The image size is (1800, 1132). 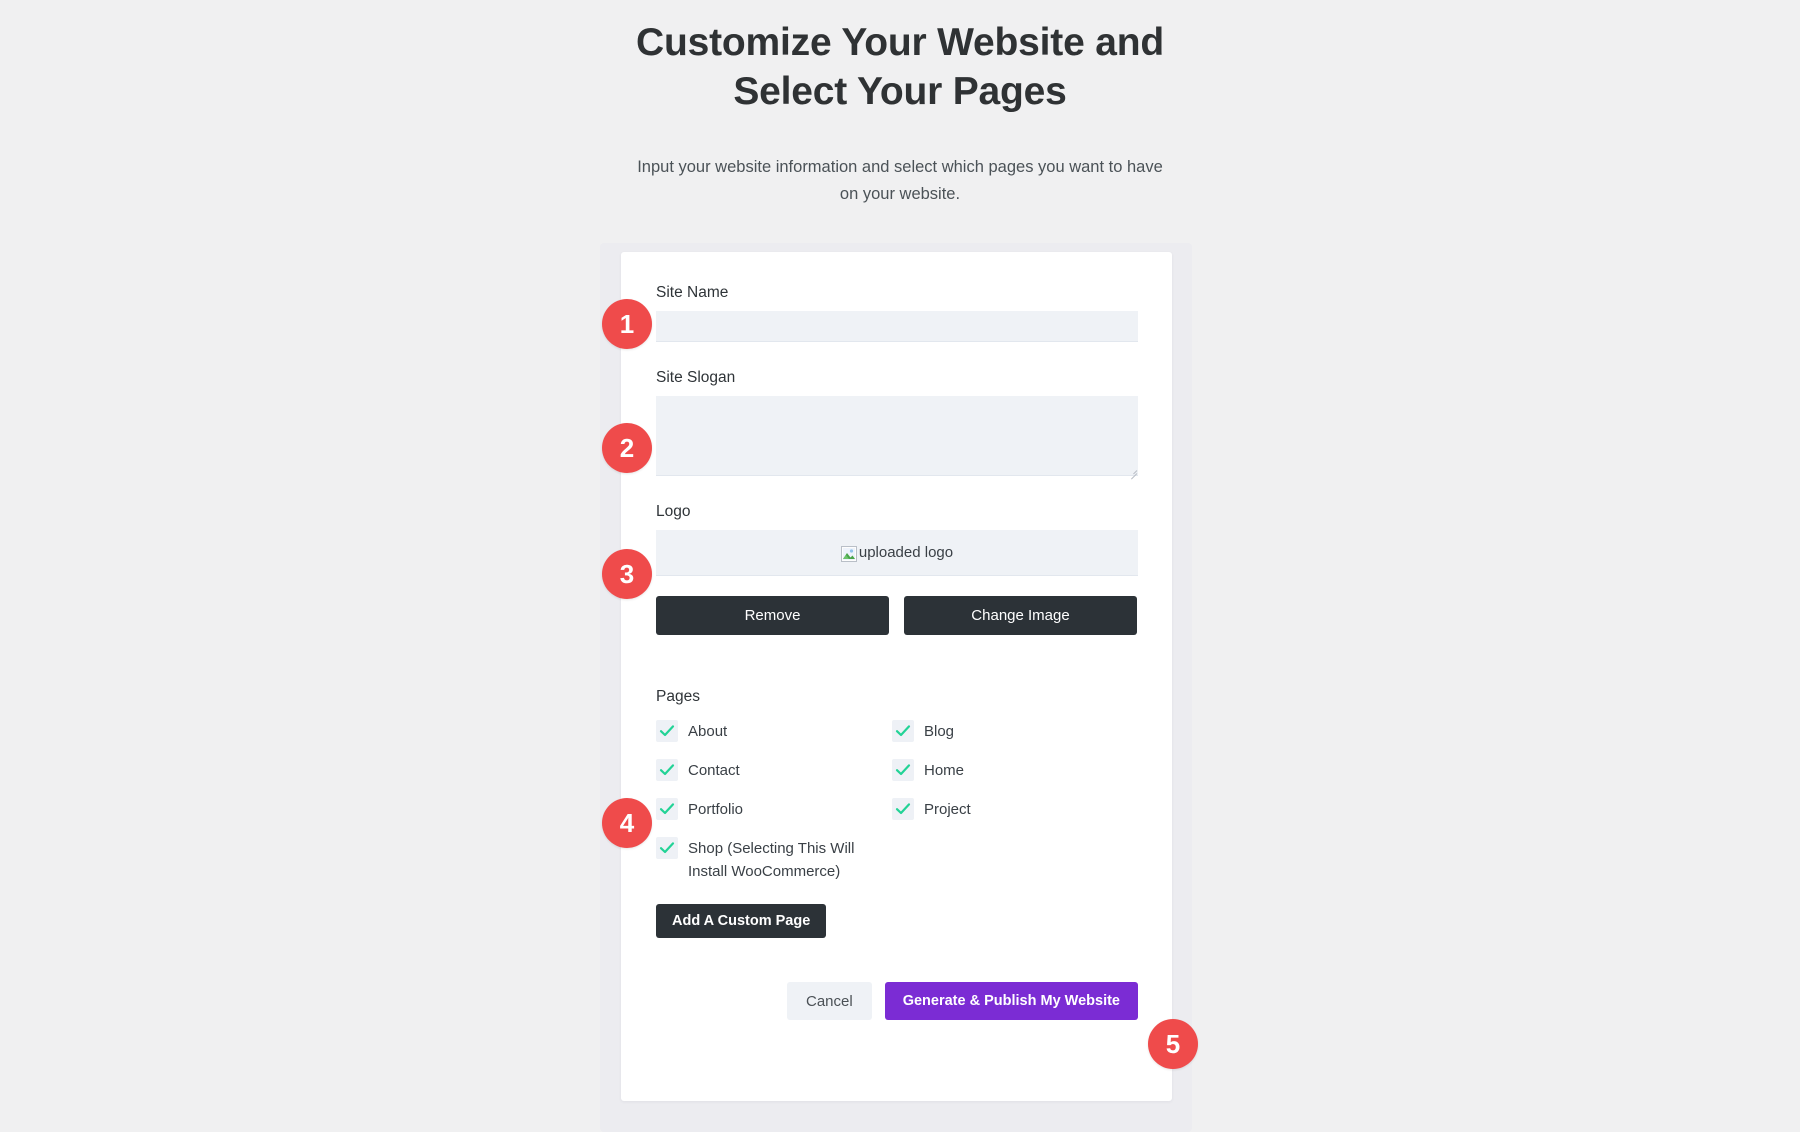 I want to click on step-badge-4: 4, so click(x=627, y=823).